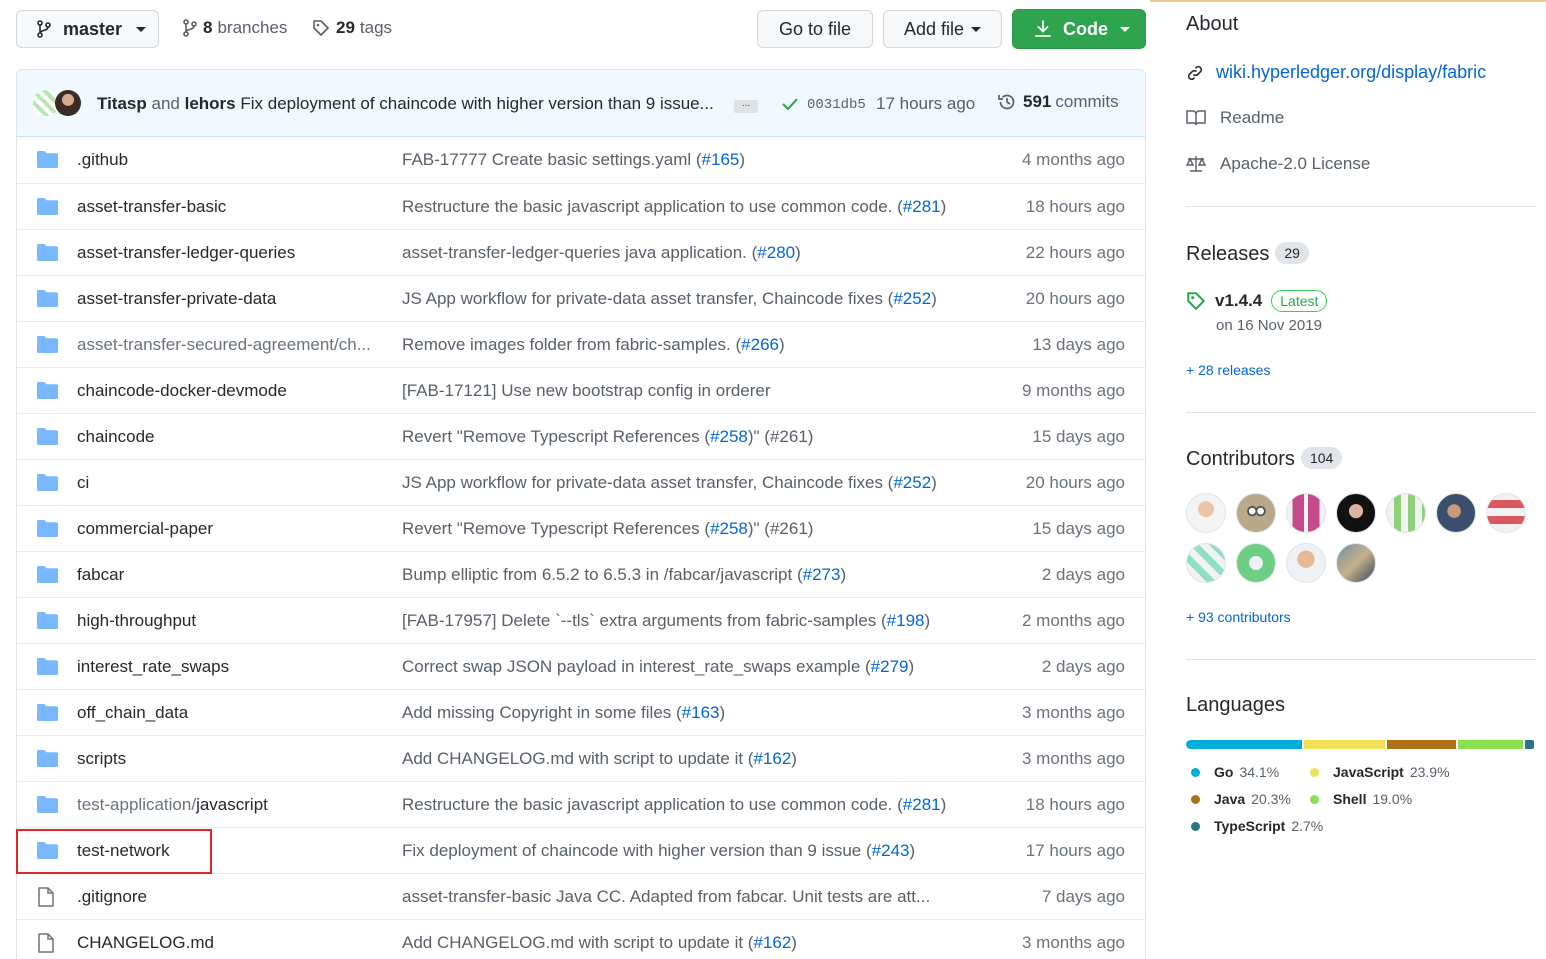  Describe the element at coordinates (229, 575) in the screenshot. I see `file-name-link: fabcar` at that location.